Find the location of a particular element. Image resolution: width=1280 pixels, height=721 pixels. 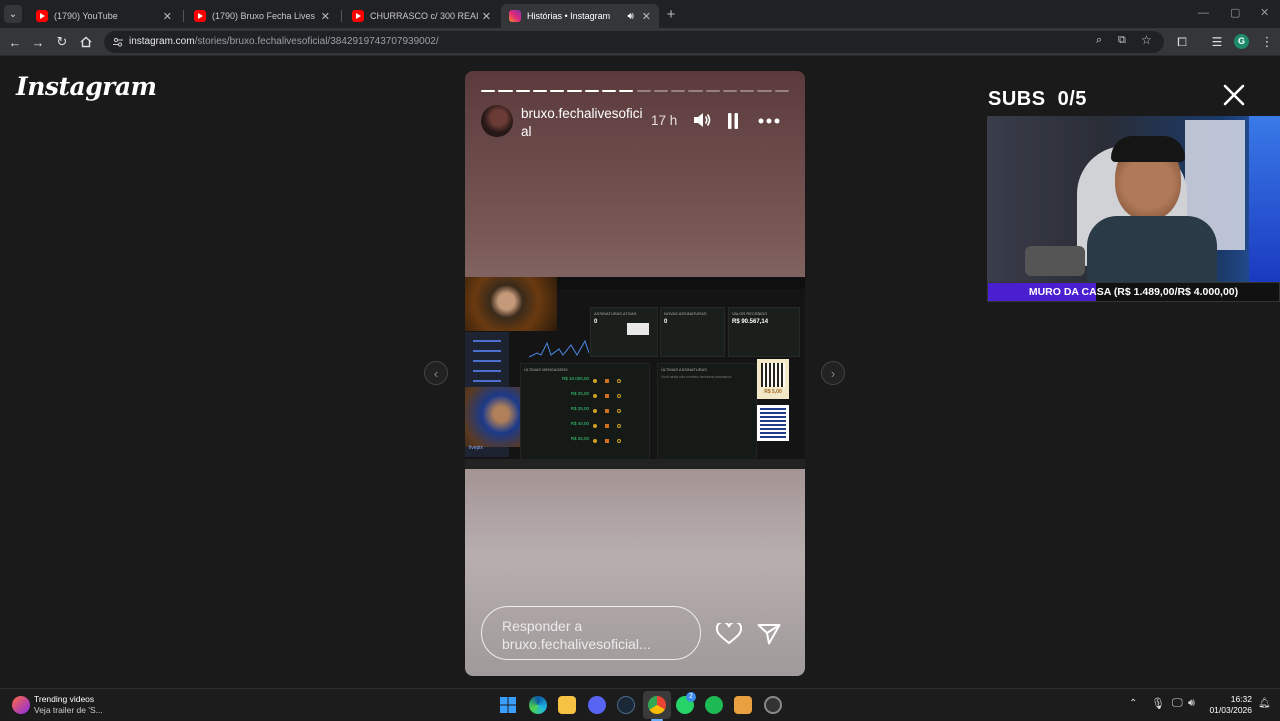

notifications-icon: 🔔︎ is located at coordinates (1264, 703).